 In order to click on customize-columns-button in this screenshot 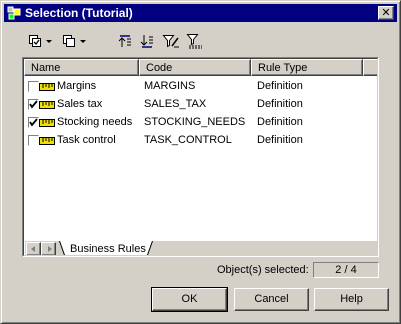, I will do `click(171, 42)`.